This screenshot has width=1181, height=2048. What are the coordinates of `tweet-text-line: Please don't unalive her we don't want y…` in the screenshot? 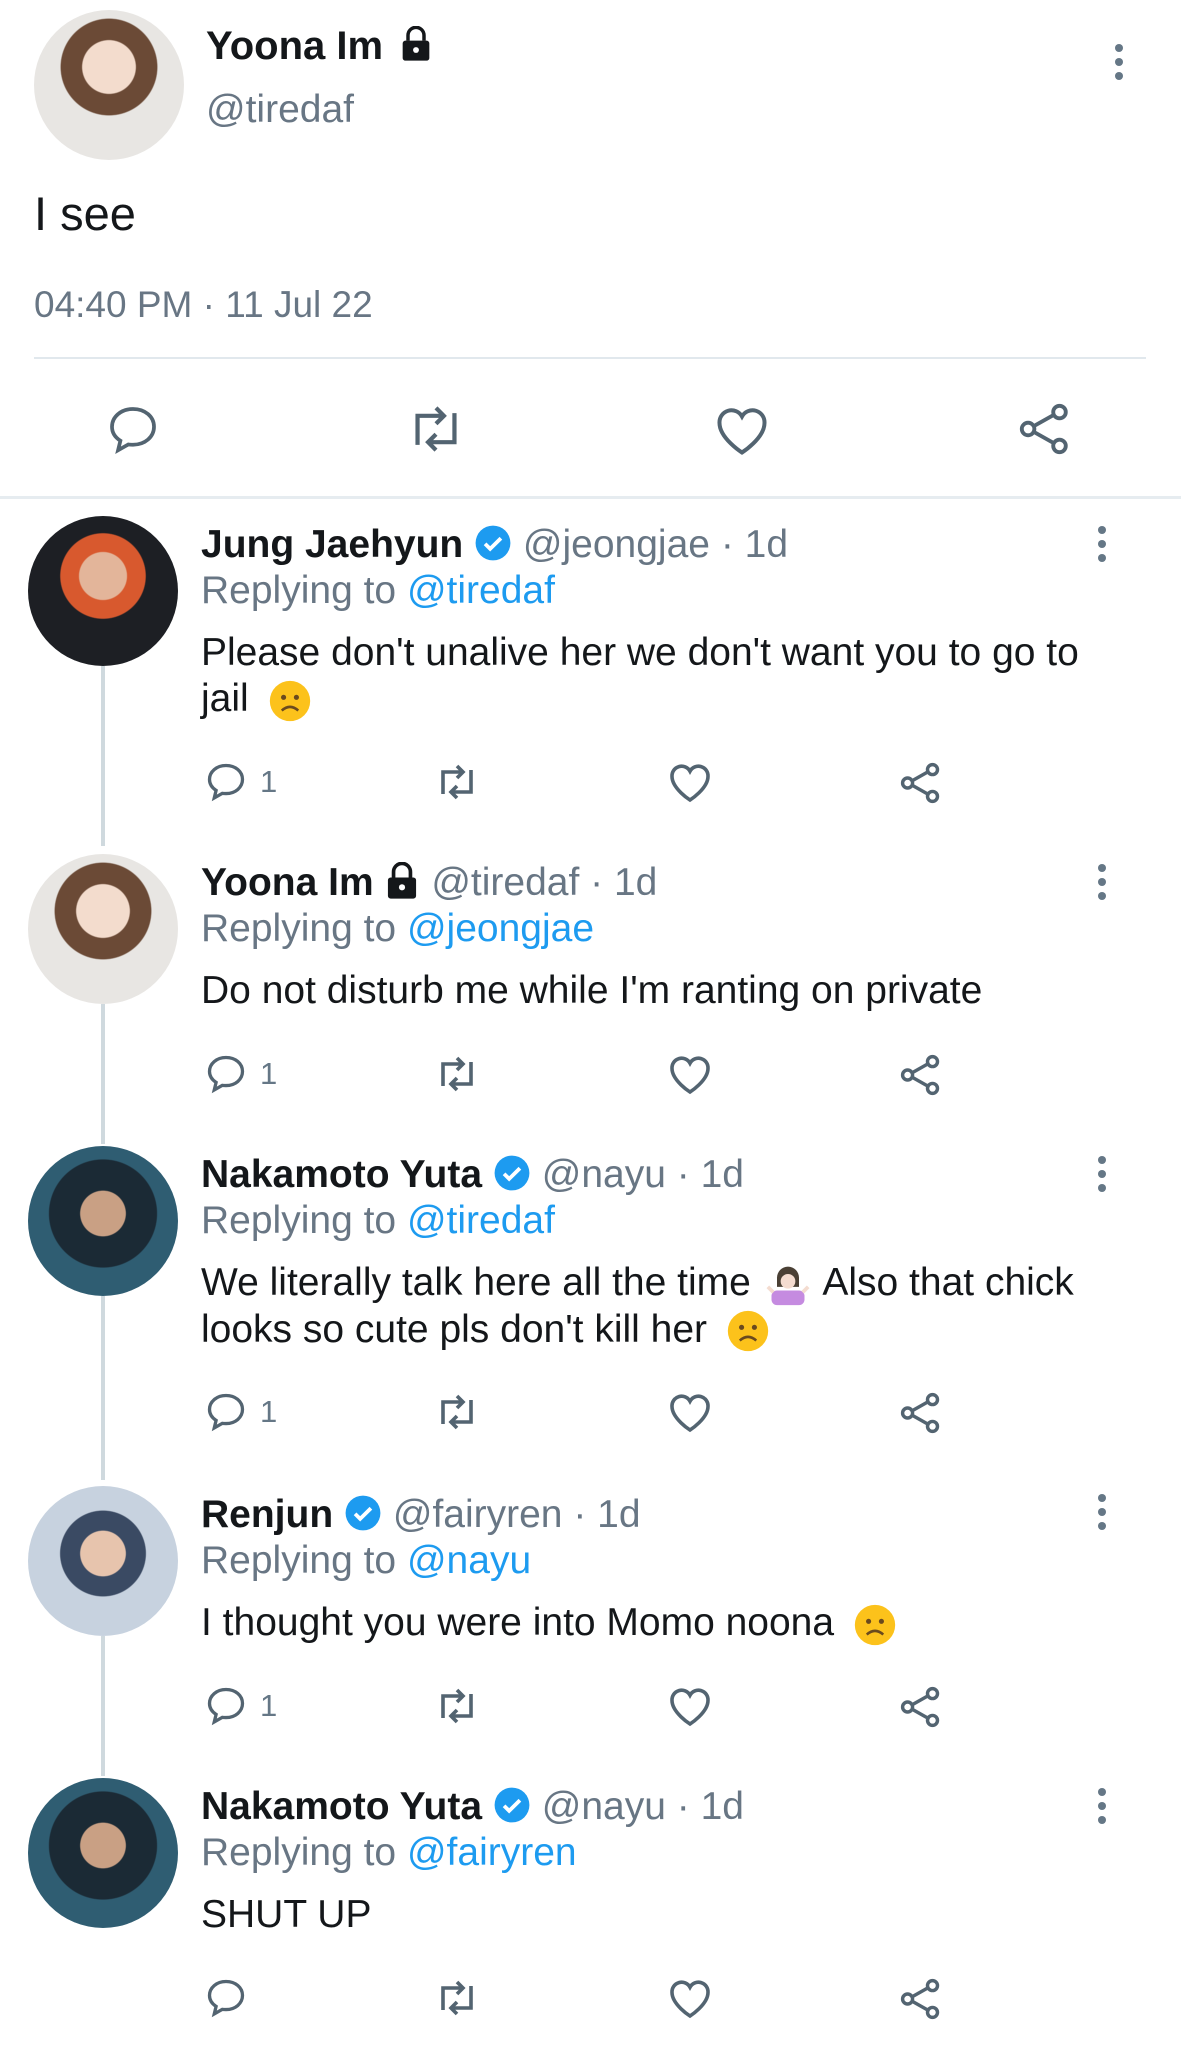 It's located at (640, 652).